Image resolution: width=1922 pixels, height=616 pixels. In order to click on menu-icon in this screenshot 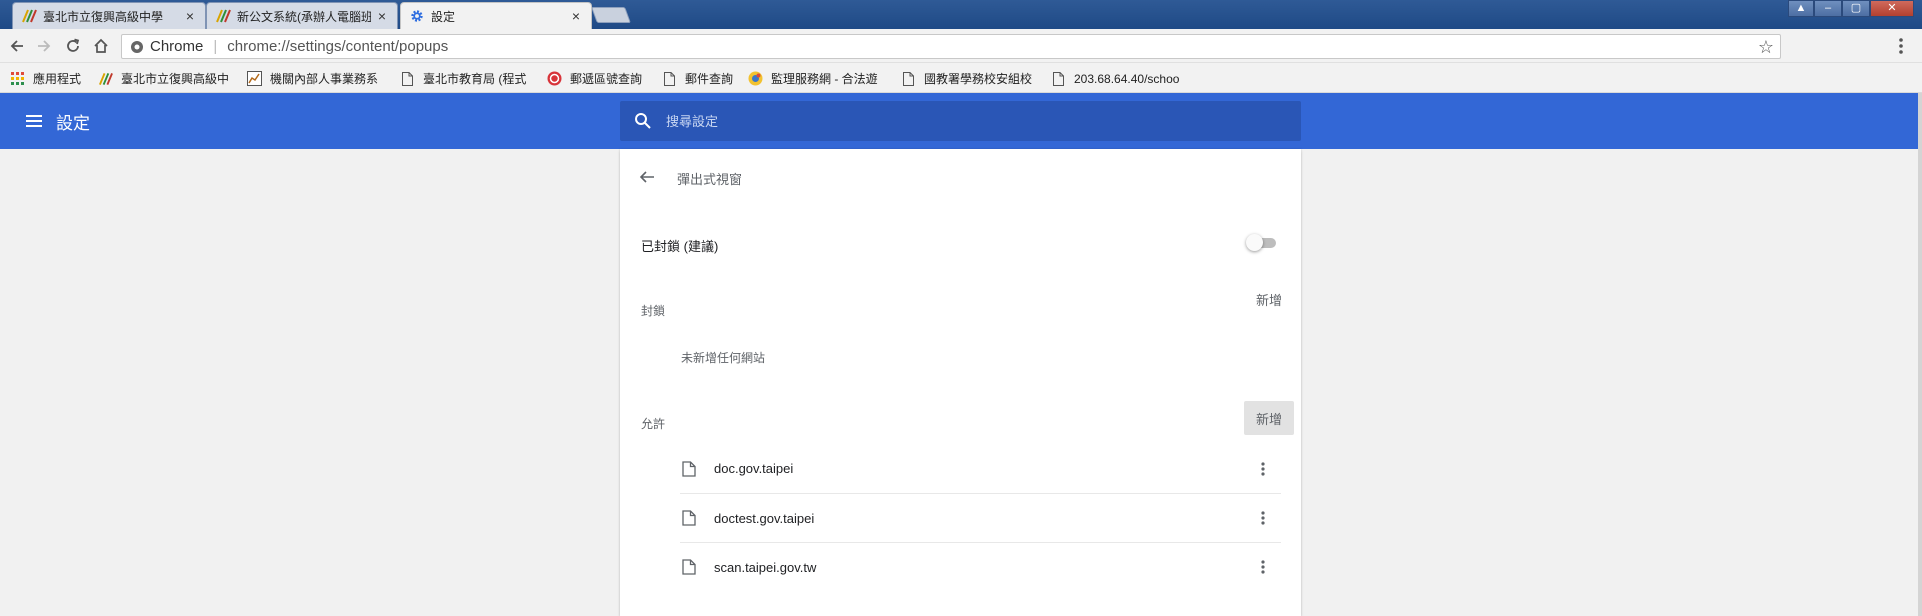, I will do `click(34, 121)`.